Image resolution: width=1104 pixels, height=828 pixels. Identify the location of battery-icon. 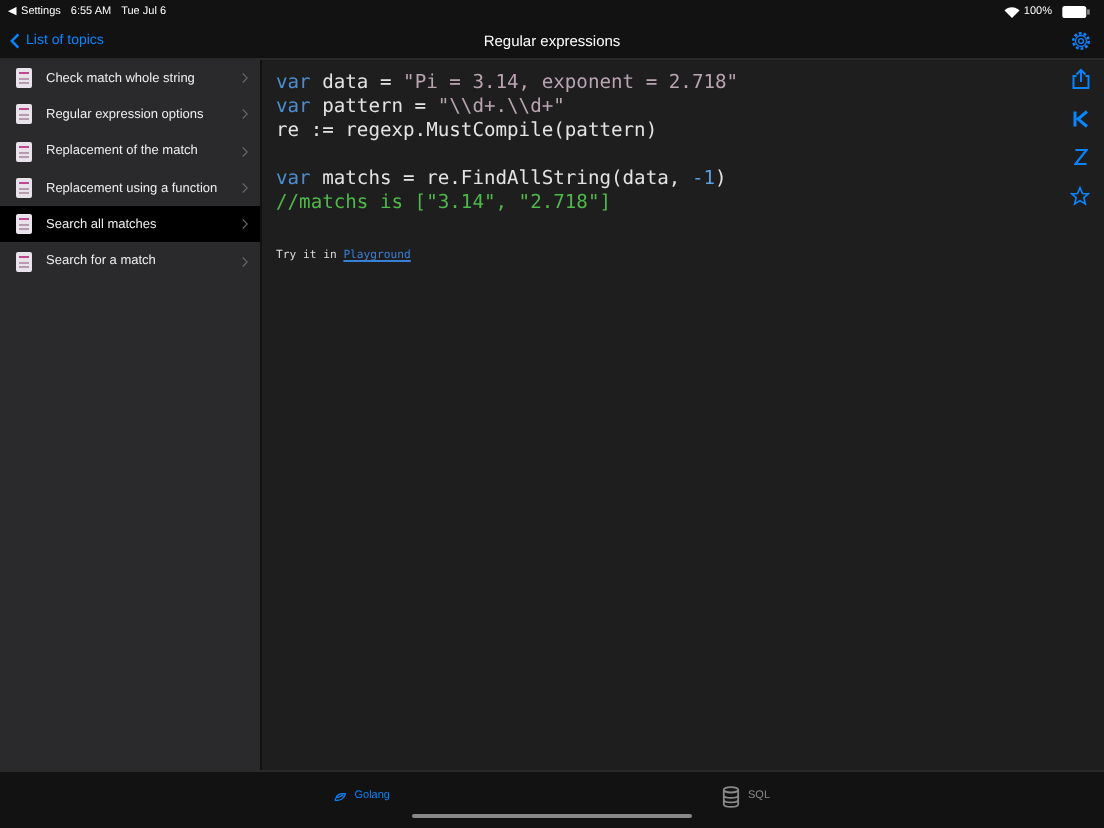
(1076, 11).